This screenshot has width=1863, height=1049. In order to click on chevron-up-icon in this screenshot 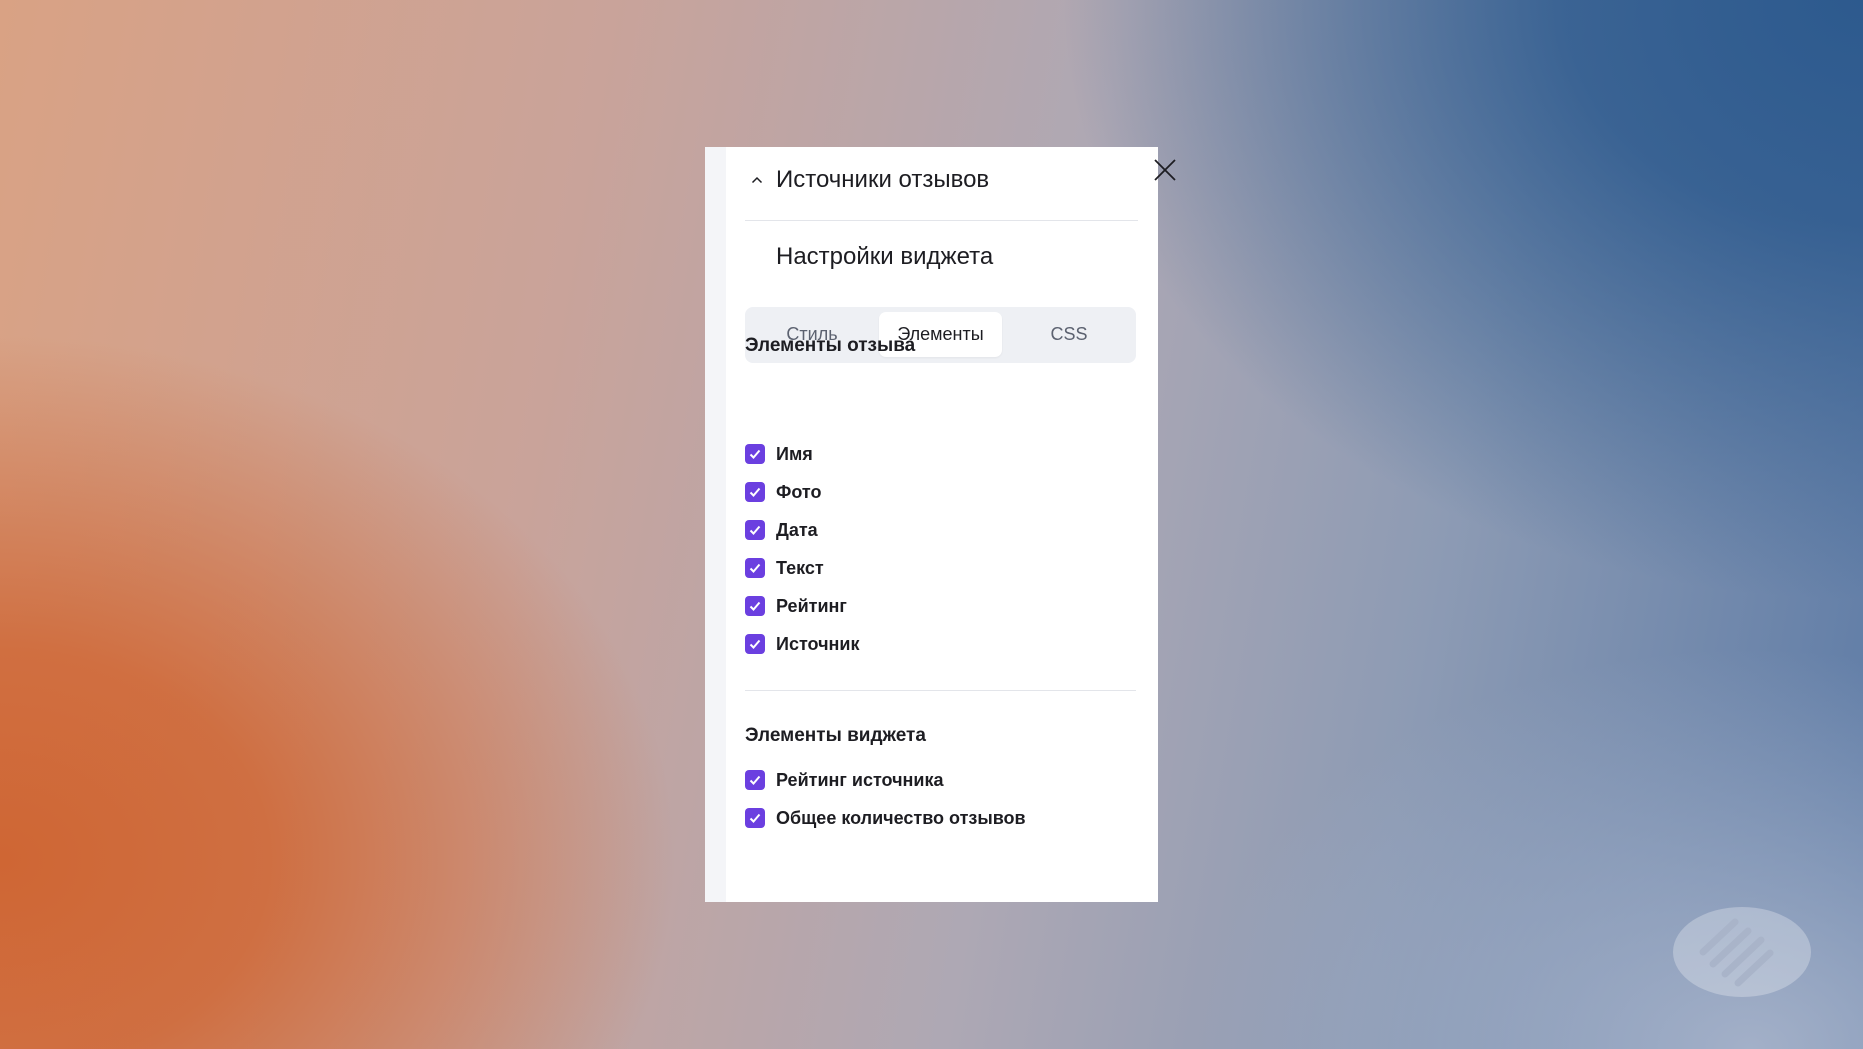, I will do `click(757, 180)`.